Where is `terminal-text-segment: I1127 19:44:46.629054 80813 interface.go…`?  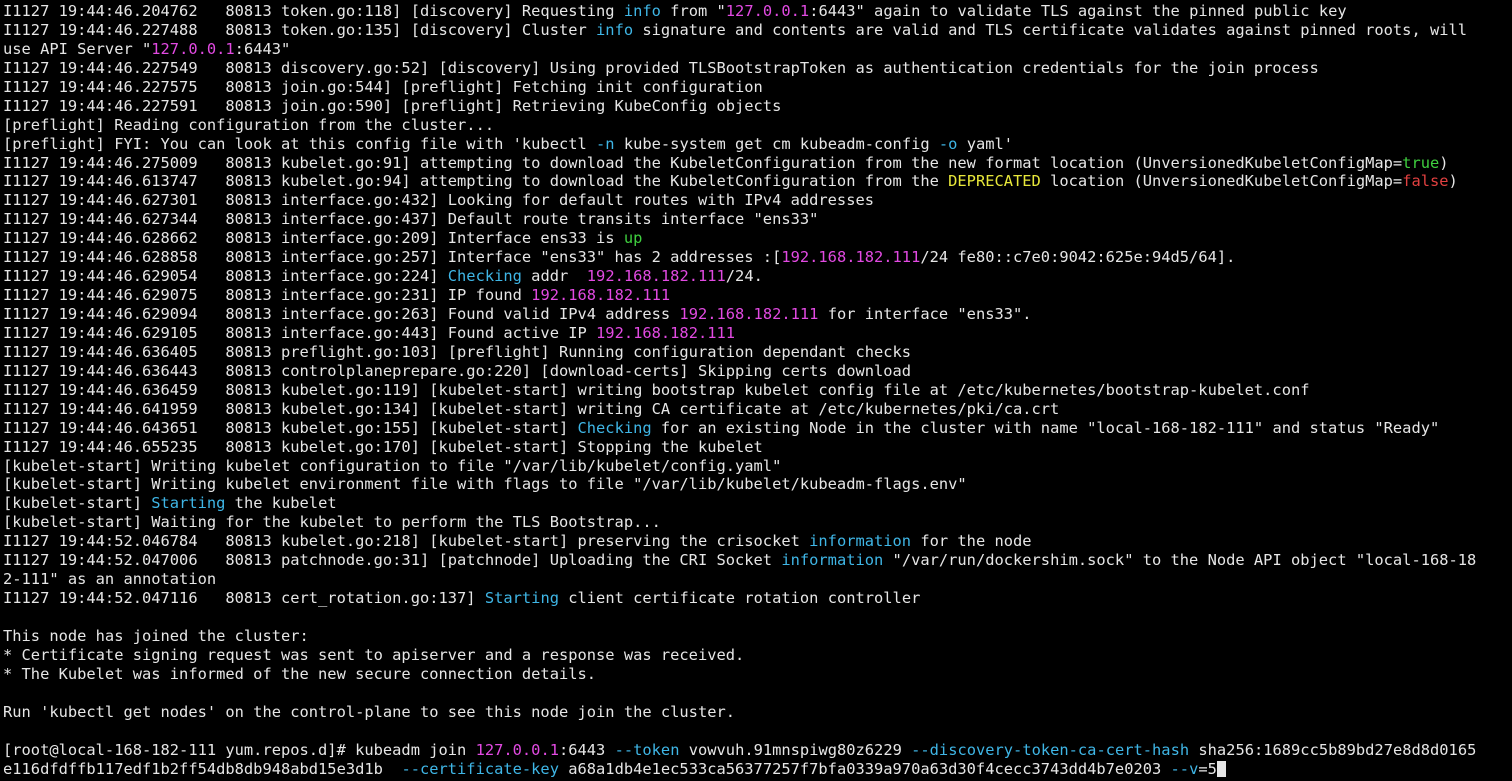
terminal-text-segment: I1127 19:44:46.629054 80813 interface.go… is located at coordinates (225, 276).